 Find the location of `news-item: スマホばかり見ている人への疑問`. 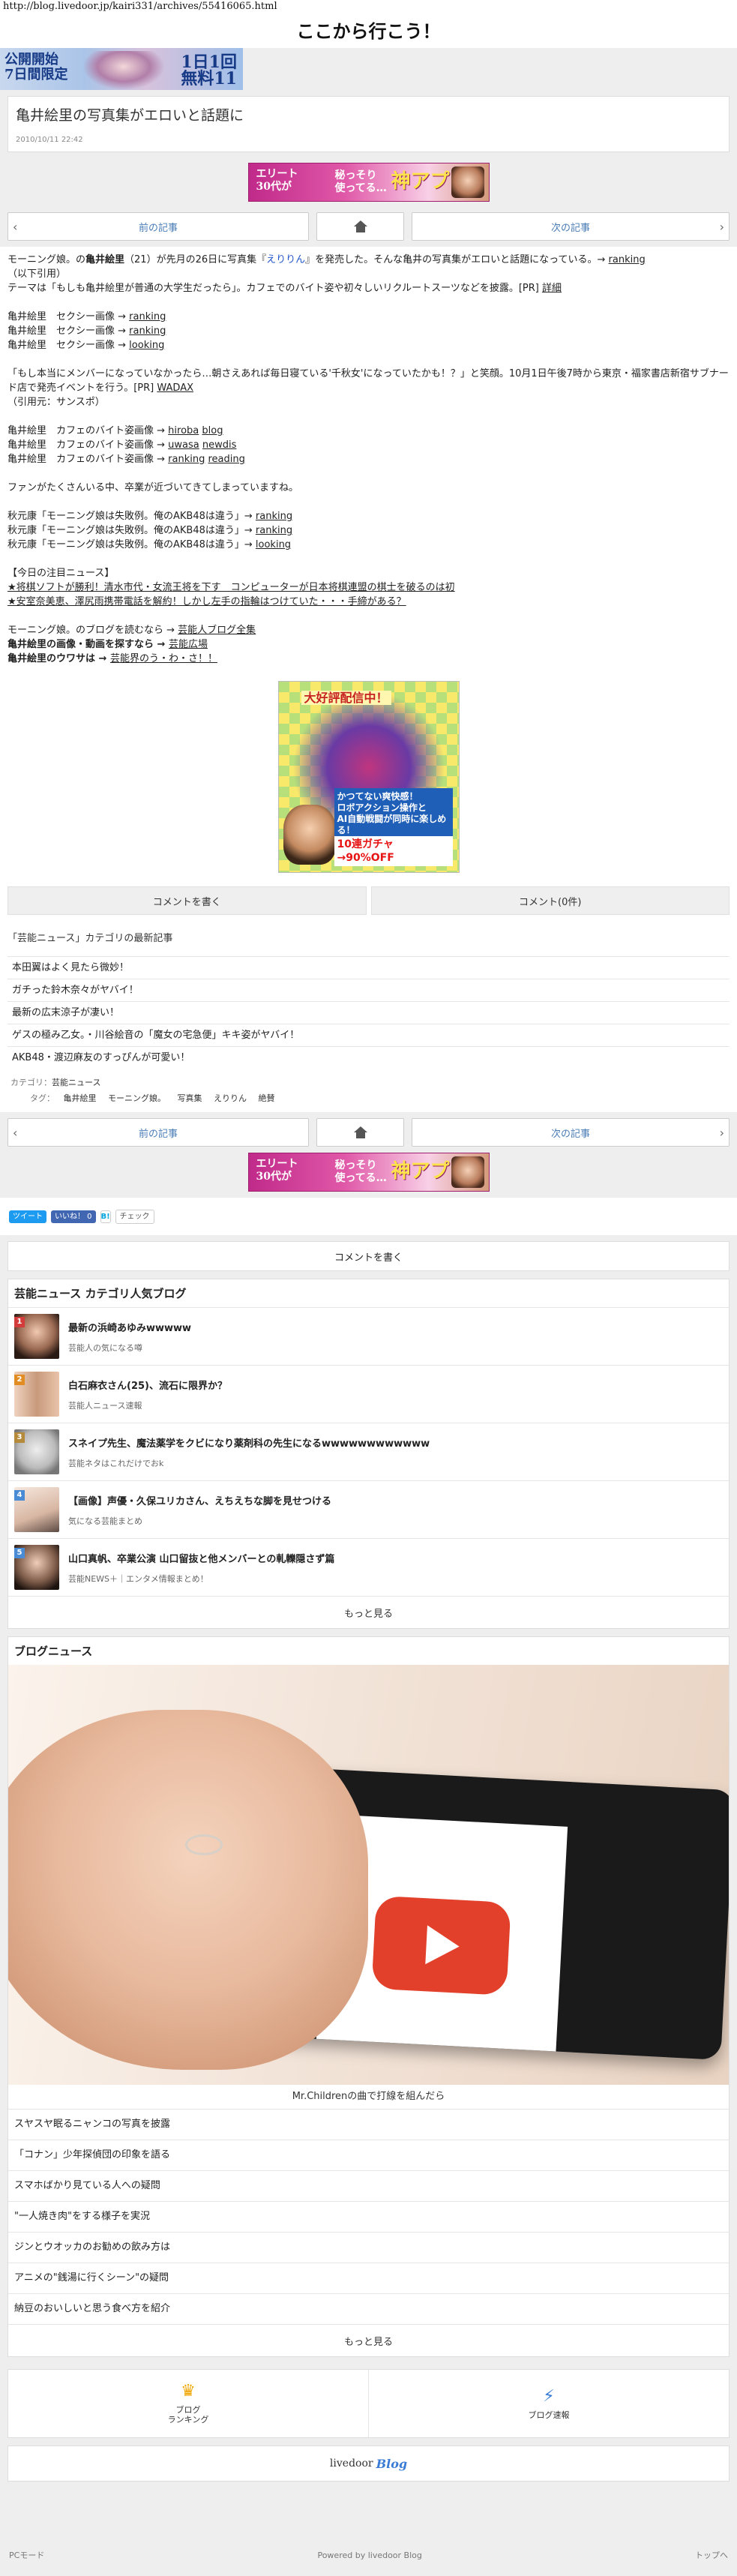

news-item: スマホばかり見ている人への疑問 is located at coordinates (368, 2186).